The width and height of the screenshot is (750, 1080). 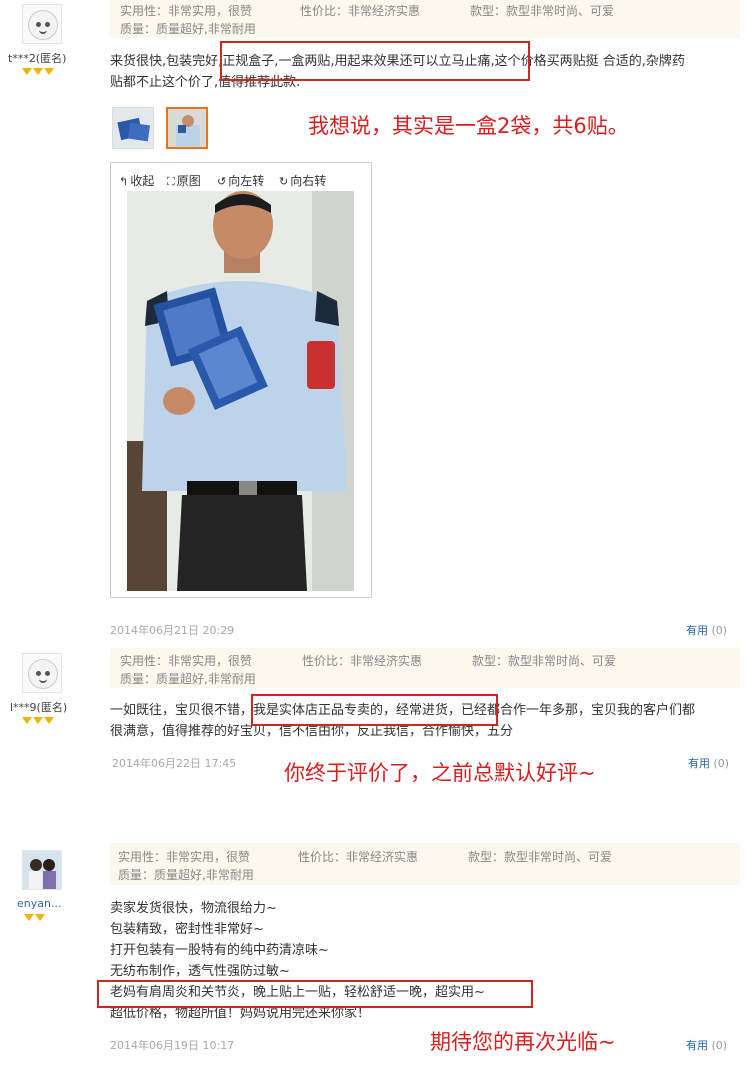 What do you see at coordinates (174, 763) in the screenshot?
I see `review-date: 2014年06月22日 17:45` at bounding box center [174, 763].